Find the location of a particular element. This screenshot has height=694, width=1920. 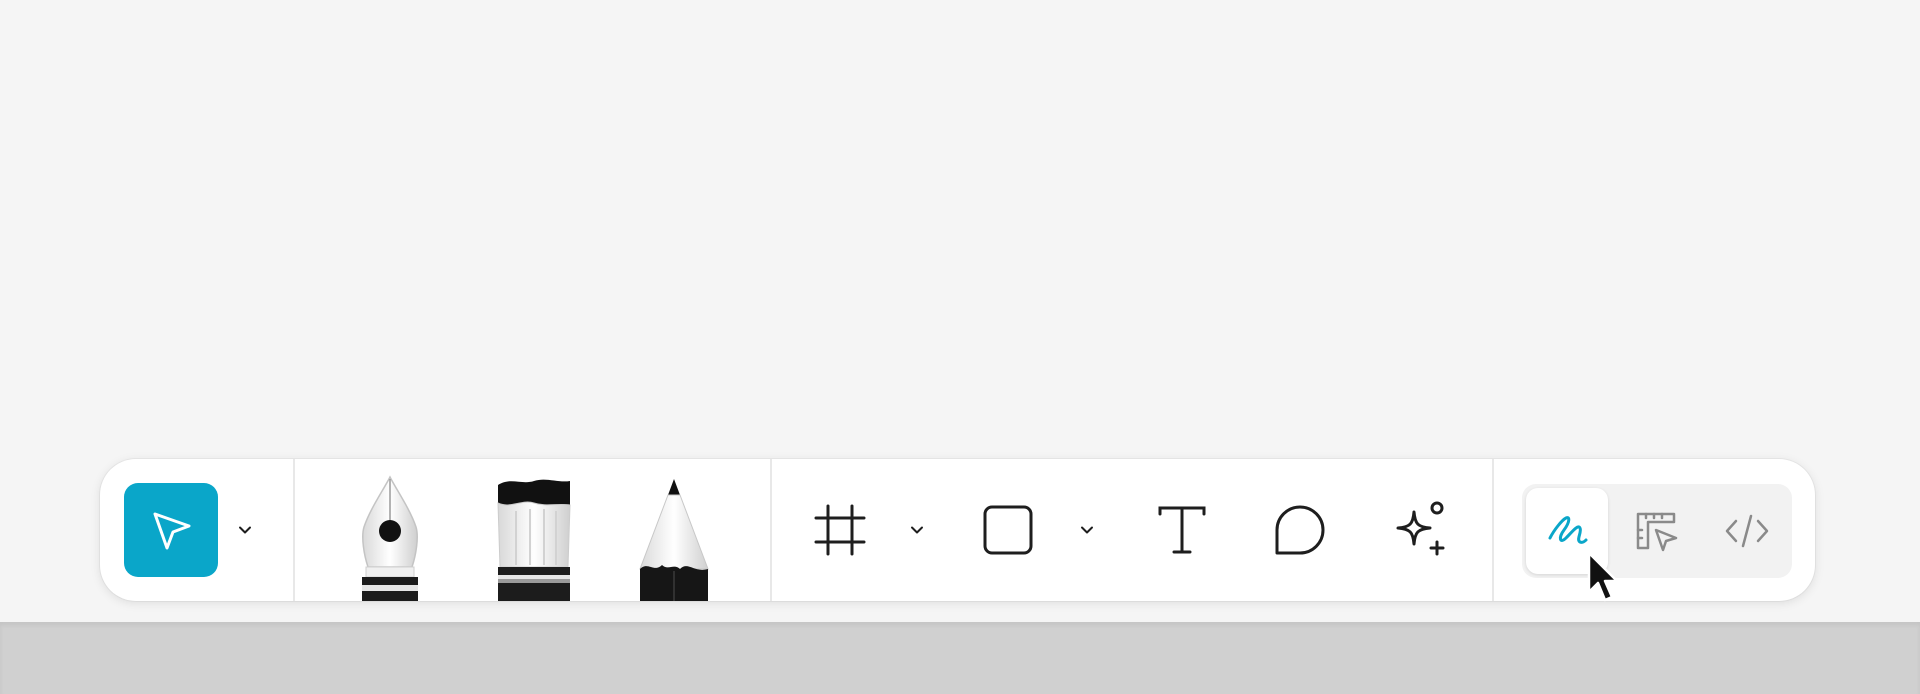

rectangle-tool is located at coordinates (1008, 530).